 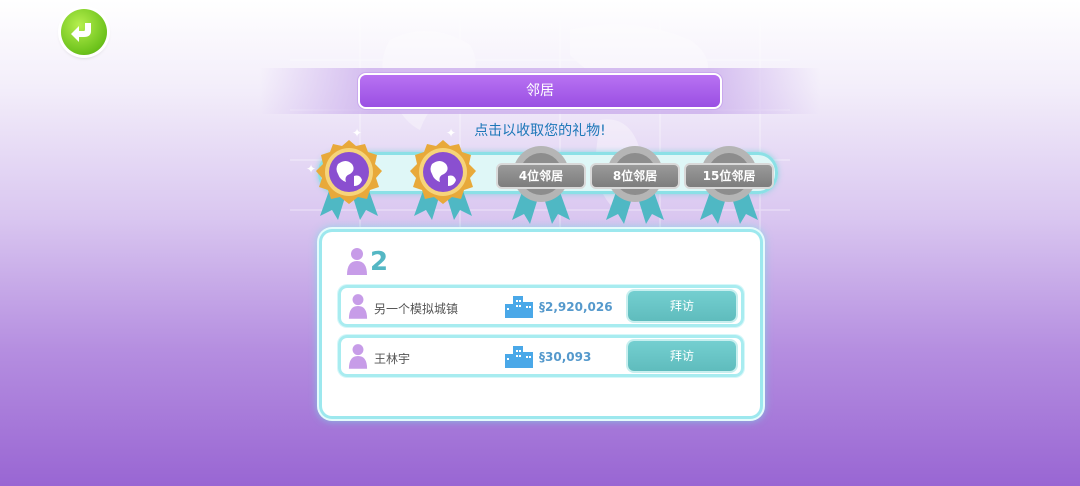 What do you see at coordinates (540, 91) in the screenshot?
I see `page-title: 邻居` at bounding box center [540, 91].